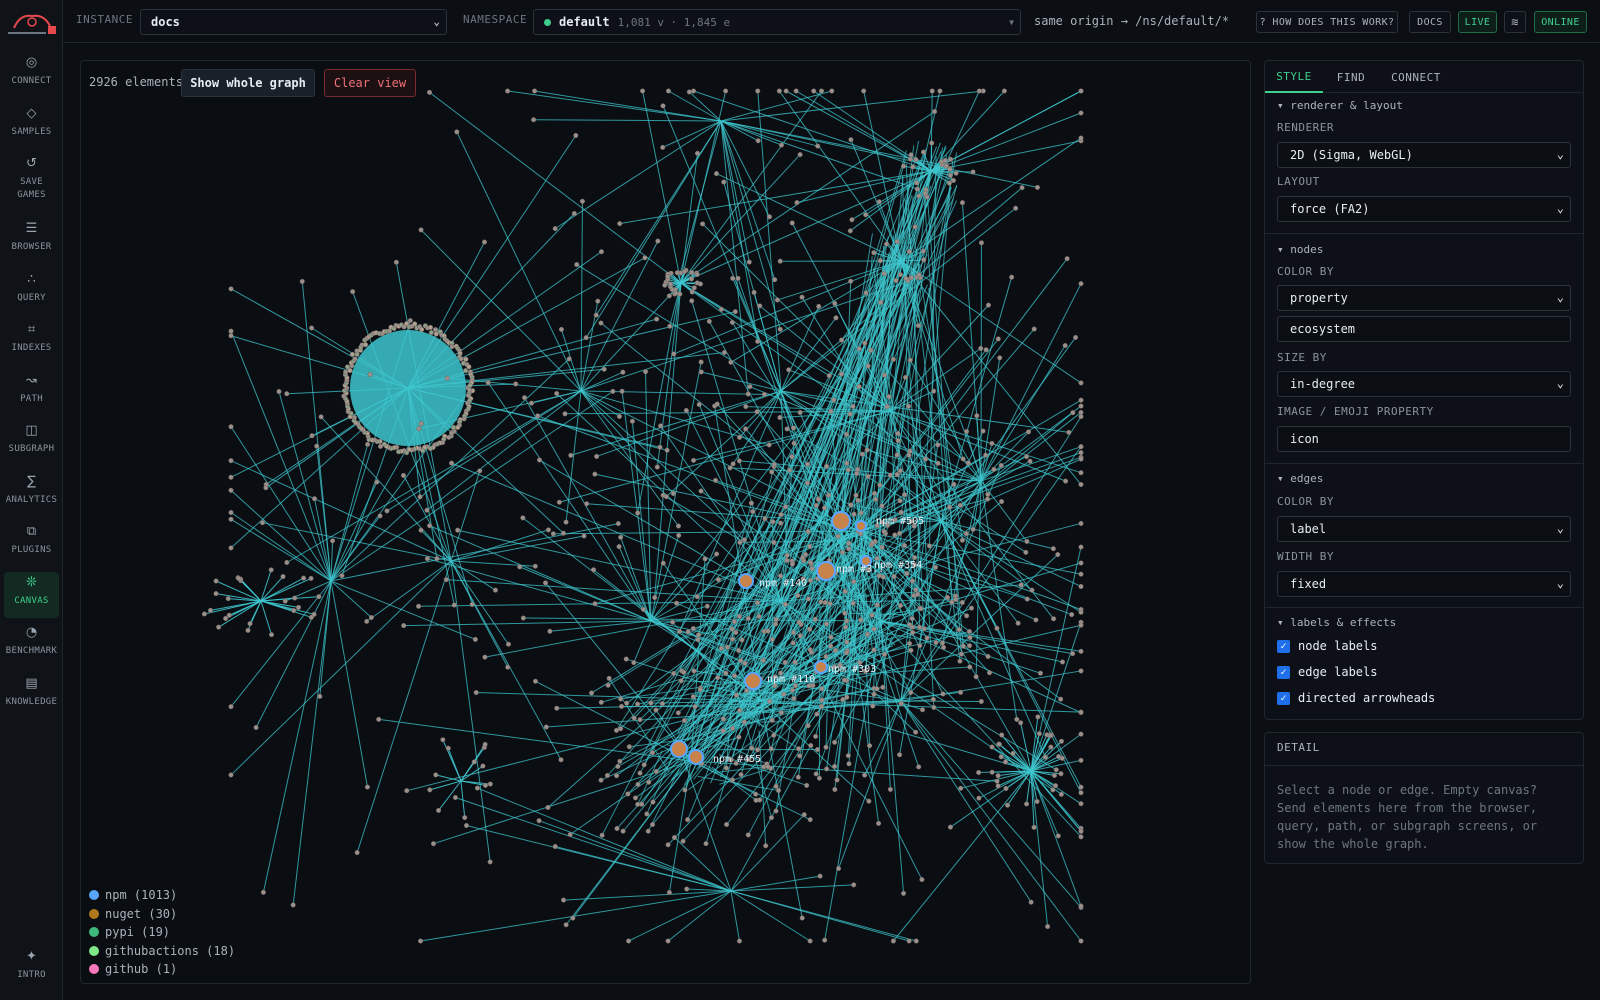 Image resolution: width=1600 pixels, height=1000 pixels. I want to click on nav-item-path: ↝ PATH, so click(31, 393).